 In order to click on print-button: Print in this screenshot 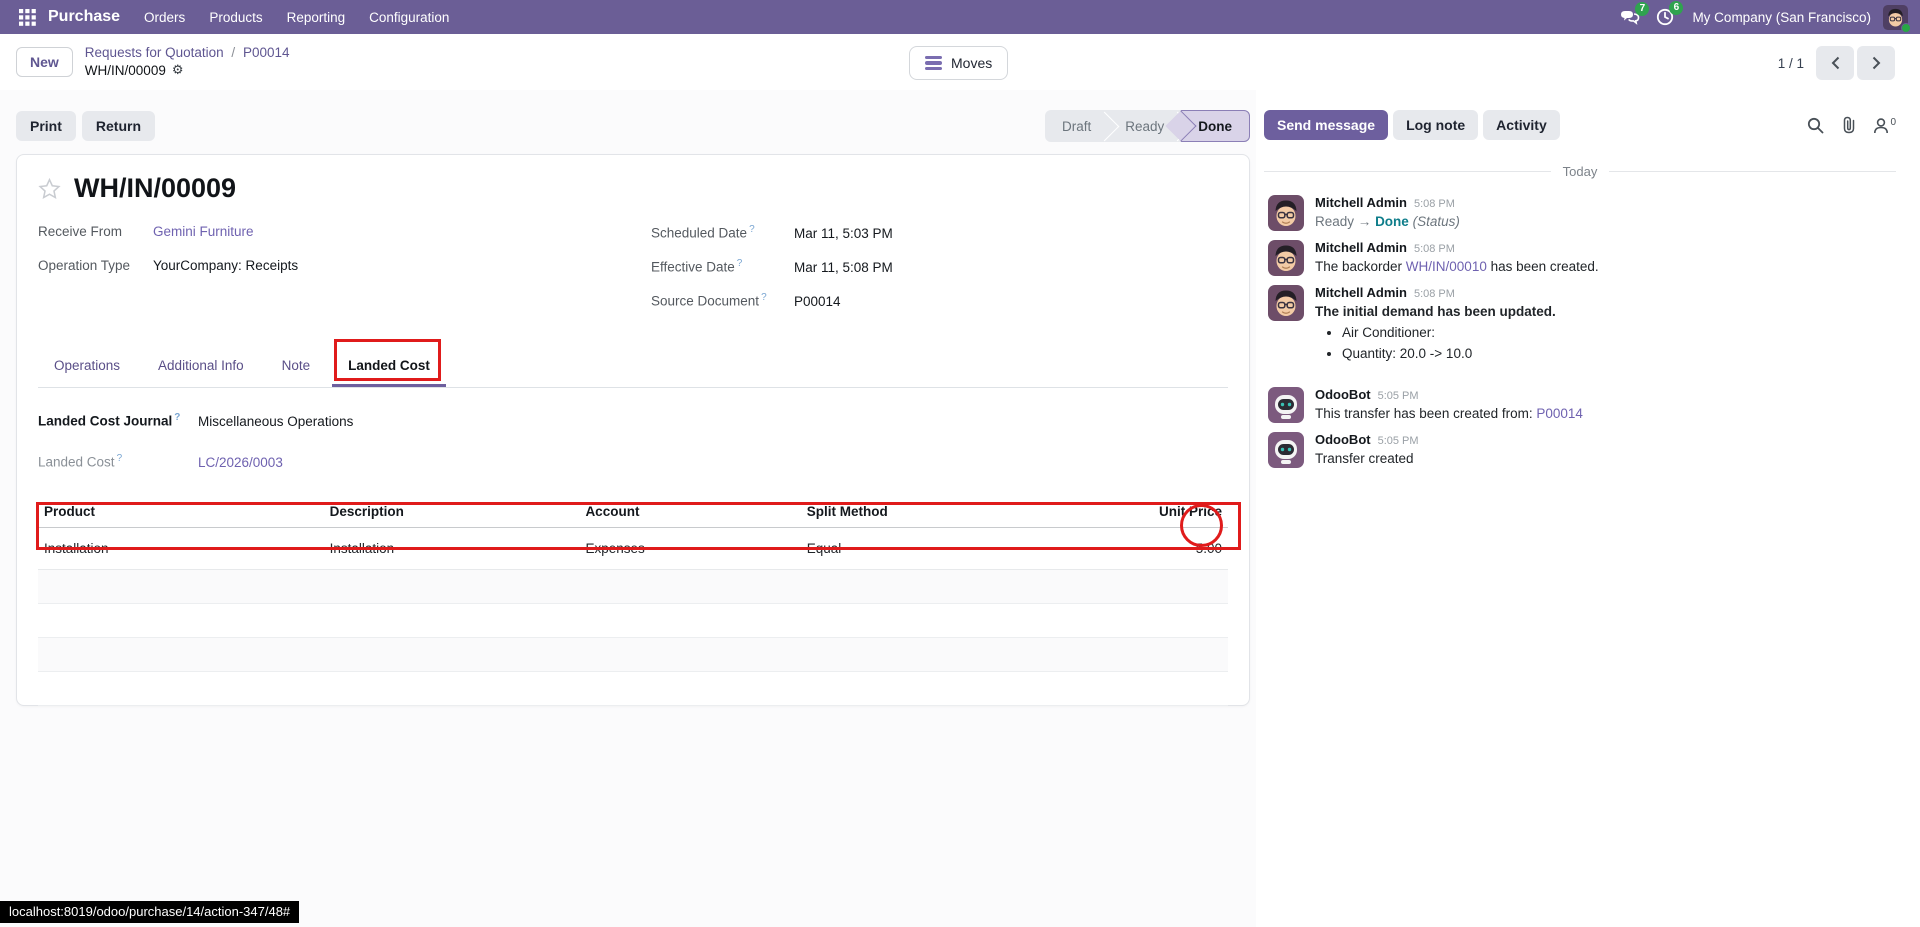, I will do `click(46, 126)`.